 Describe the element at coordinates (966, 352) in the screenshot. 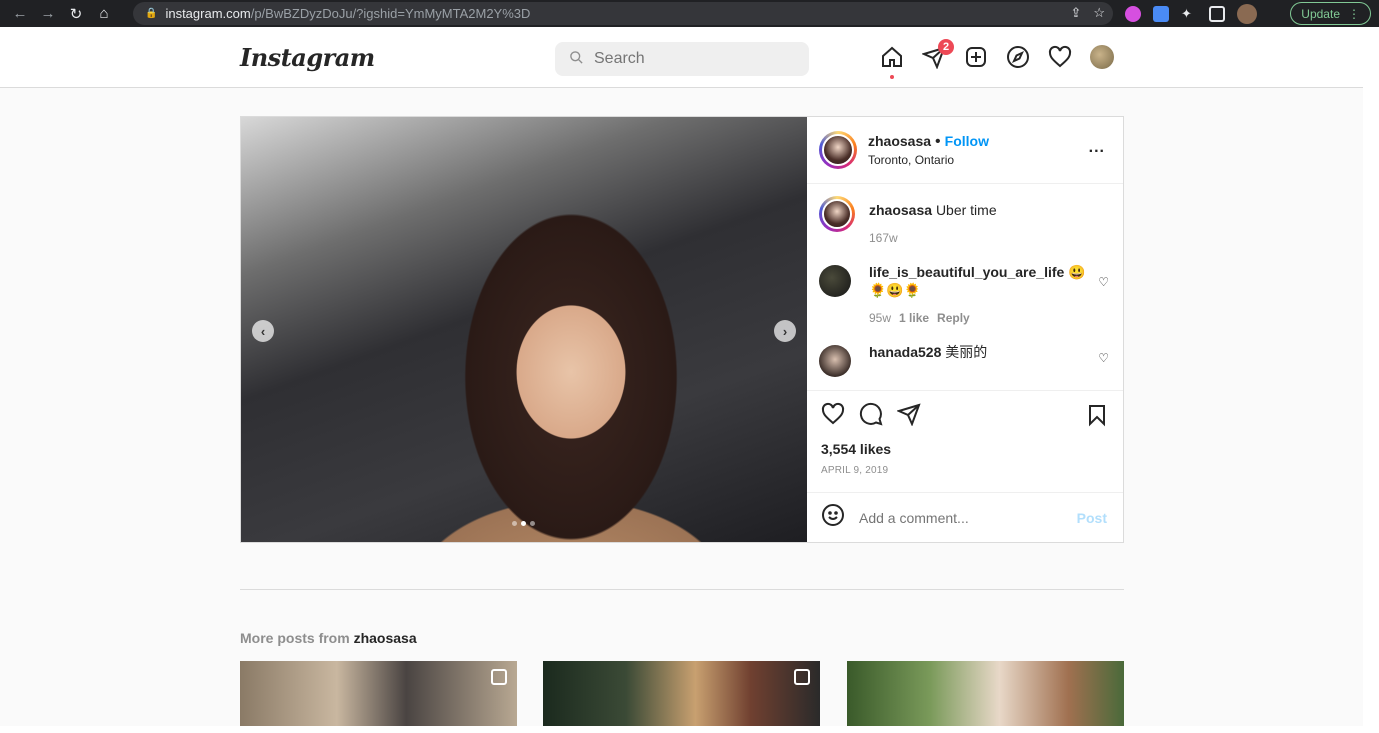

I see `comment-text: 美丽的` at that location.